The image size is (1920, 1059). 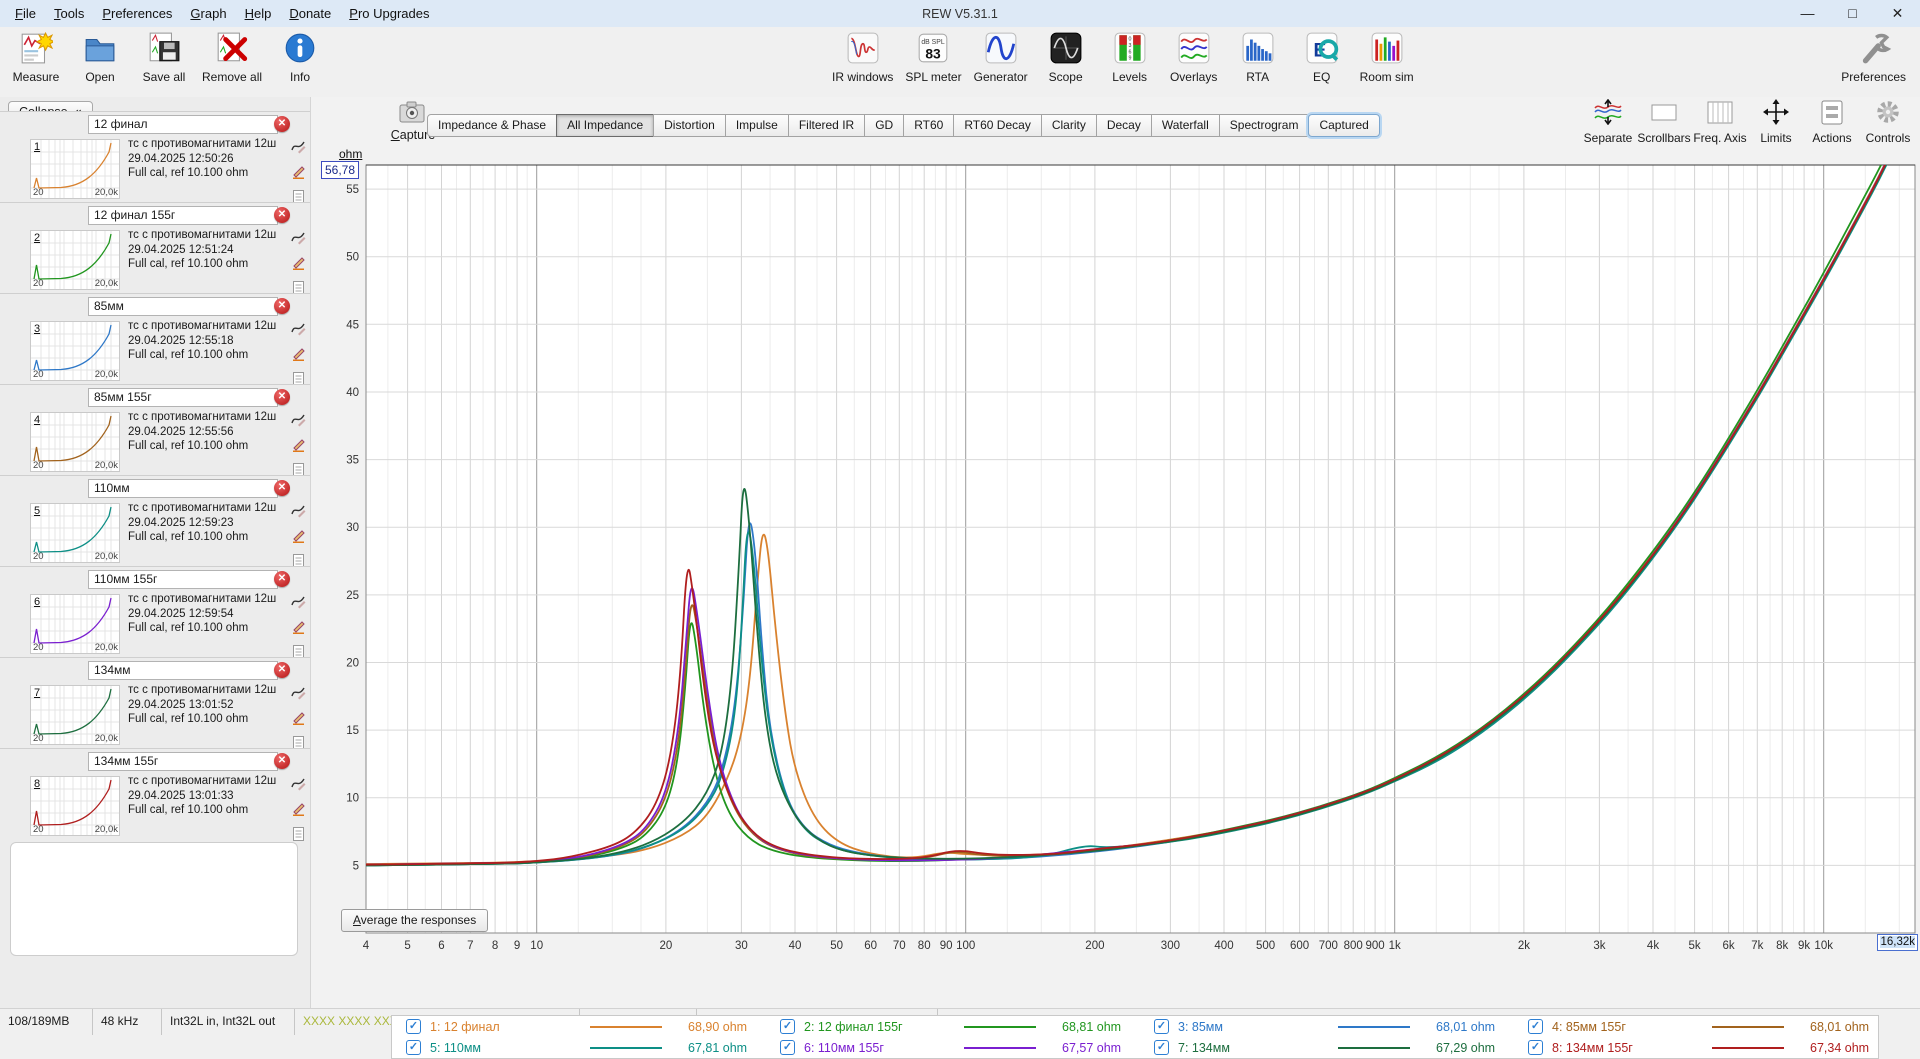 I want to click on tab-impulse: Impulse, so click(x=756, y=125).